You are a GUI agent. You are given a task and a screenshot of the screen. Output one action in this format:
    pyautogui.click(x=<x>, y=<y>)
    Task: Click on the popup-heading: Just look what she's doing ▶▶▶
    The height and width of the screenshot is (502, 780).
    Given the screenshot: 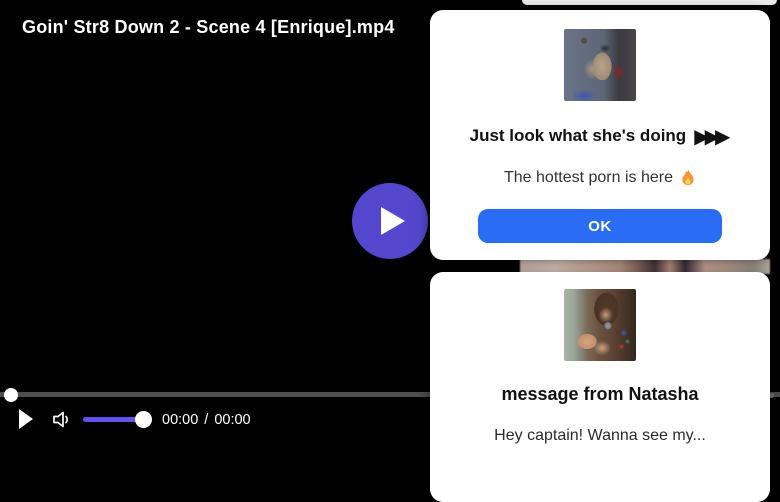 What is the action you would take?
    pyautogui.click(x=600, y=136)
    